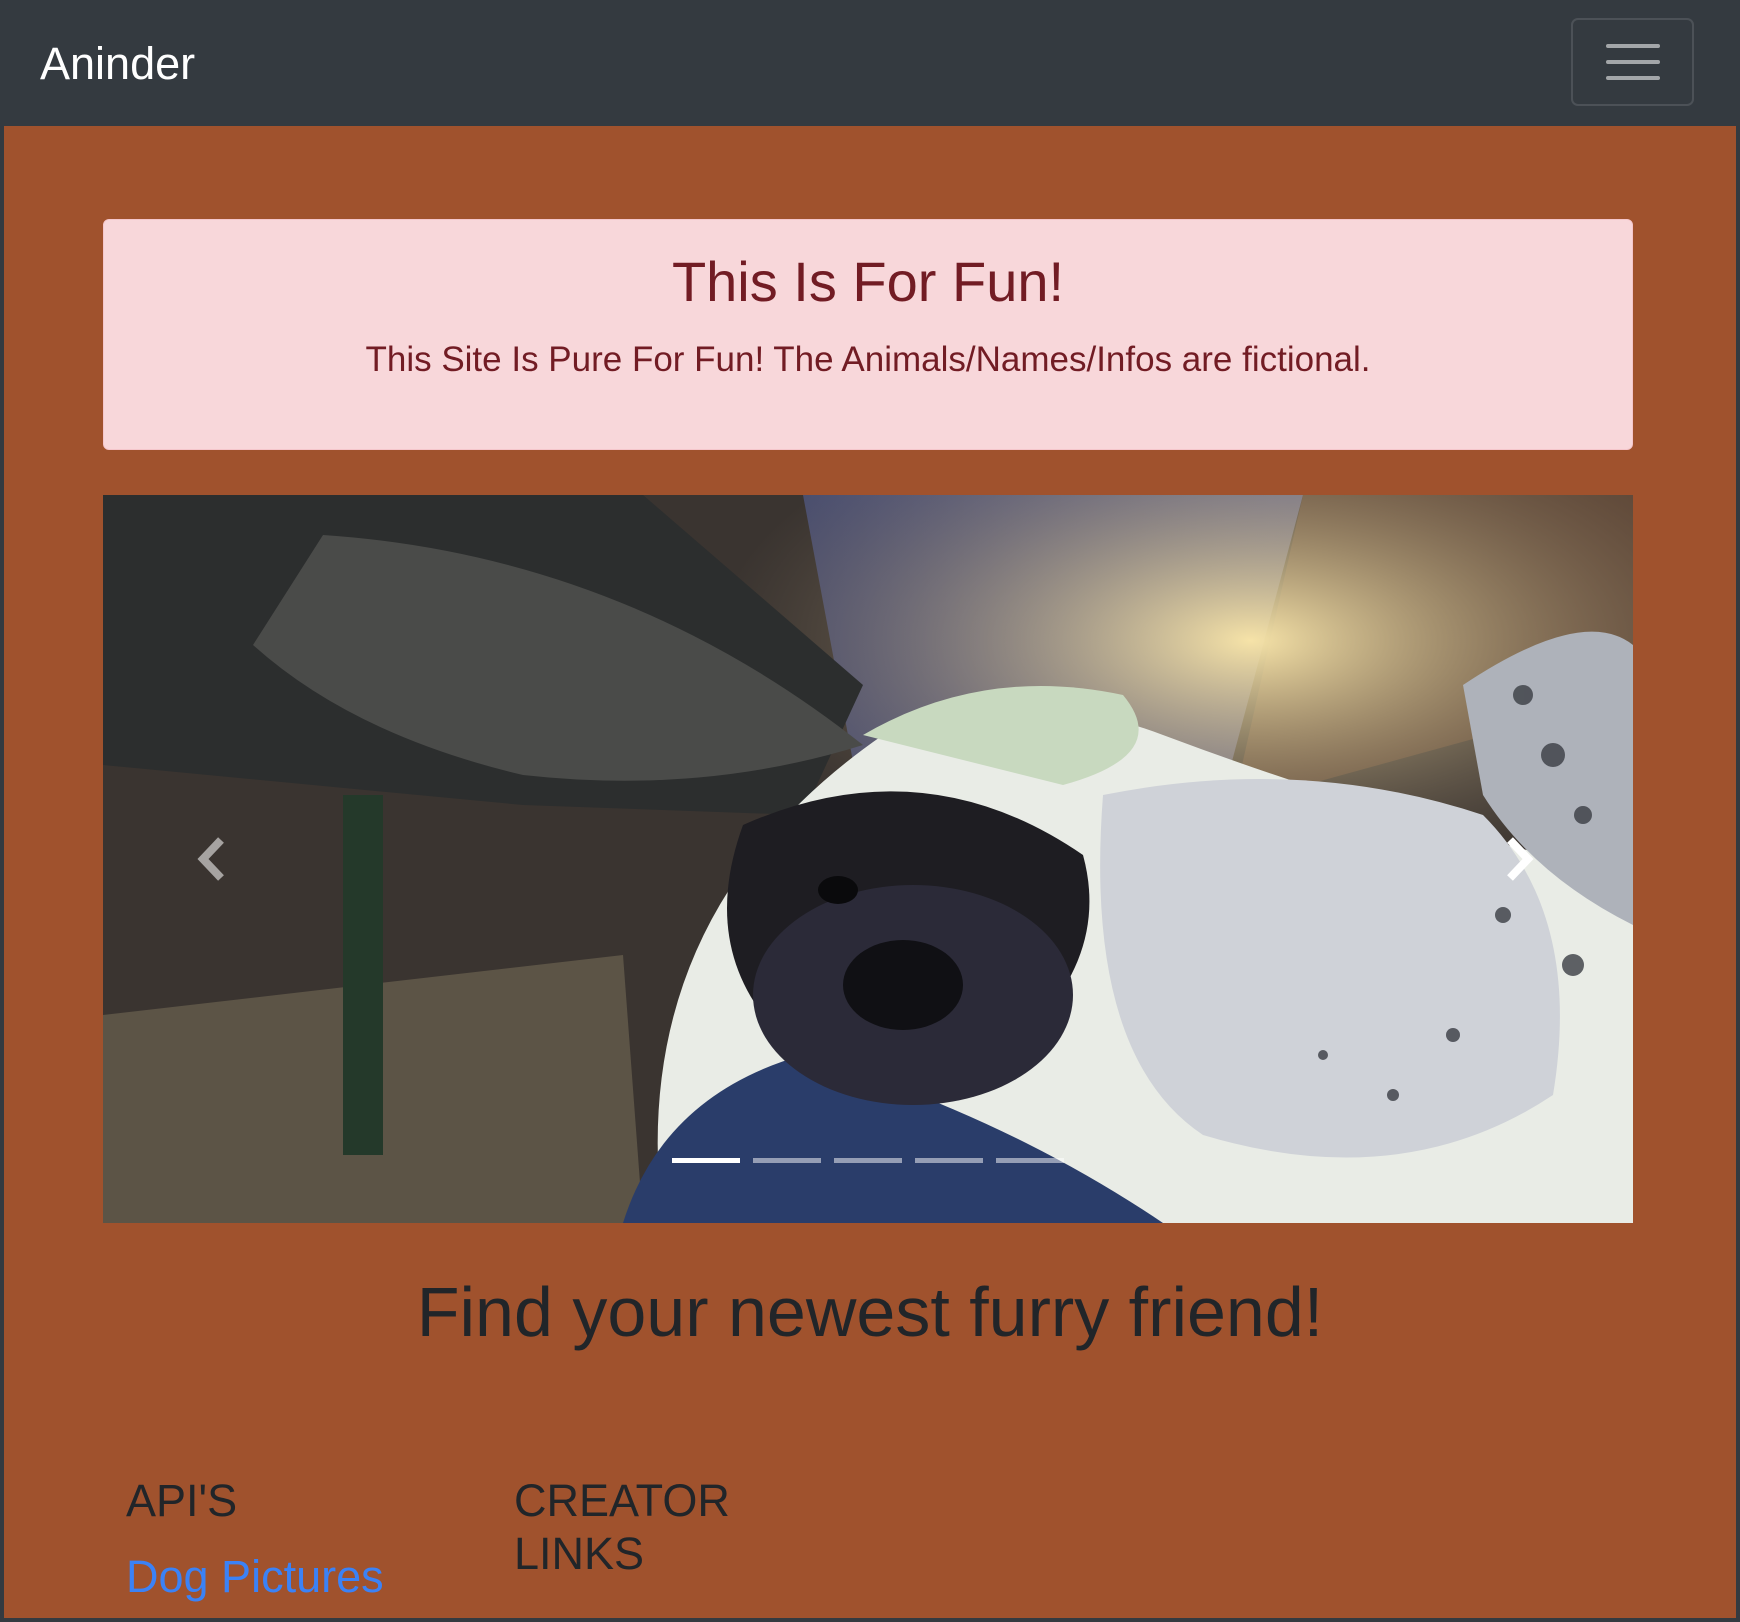 This screenshot has width=1740, height=1622. I want to click on carousel-indicators, so click(868, 1160).